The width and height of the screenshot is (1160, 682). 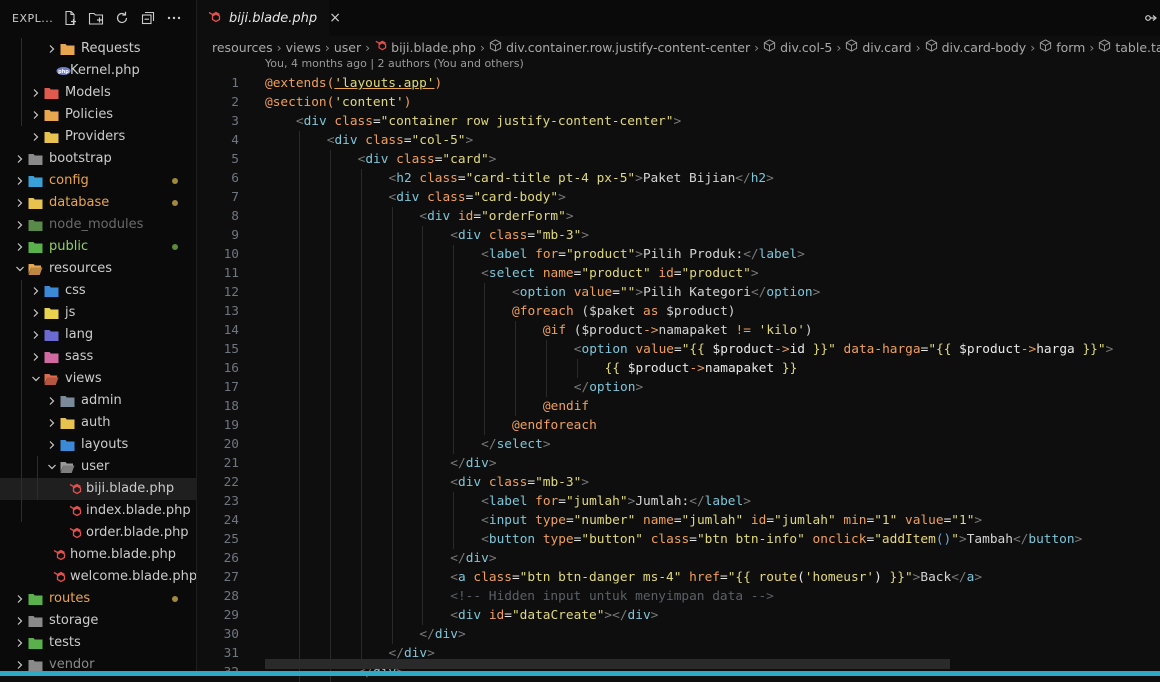 I want to click on breadcrumb-label: resources, so click(x=242, y=47).